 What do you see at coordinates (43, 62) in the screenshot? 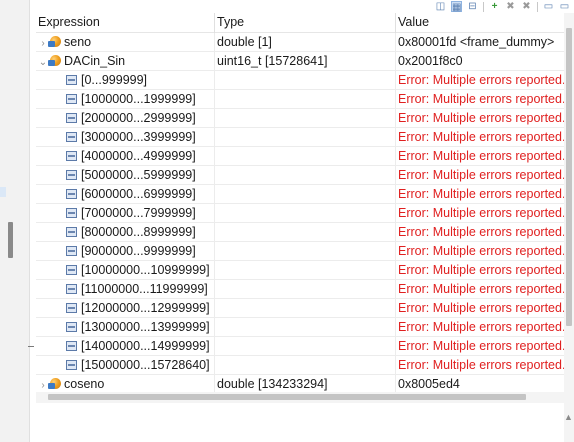
I see `collapse-chevron-icon: ⌄` at bounding box center [43, 62].